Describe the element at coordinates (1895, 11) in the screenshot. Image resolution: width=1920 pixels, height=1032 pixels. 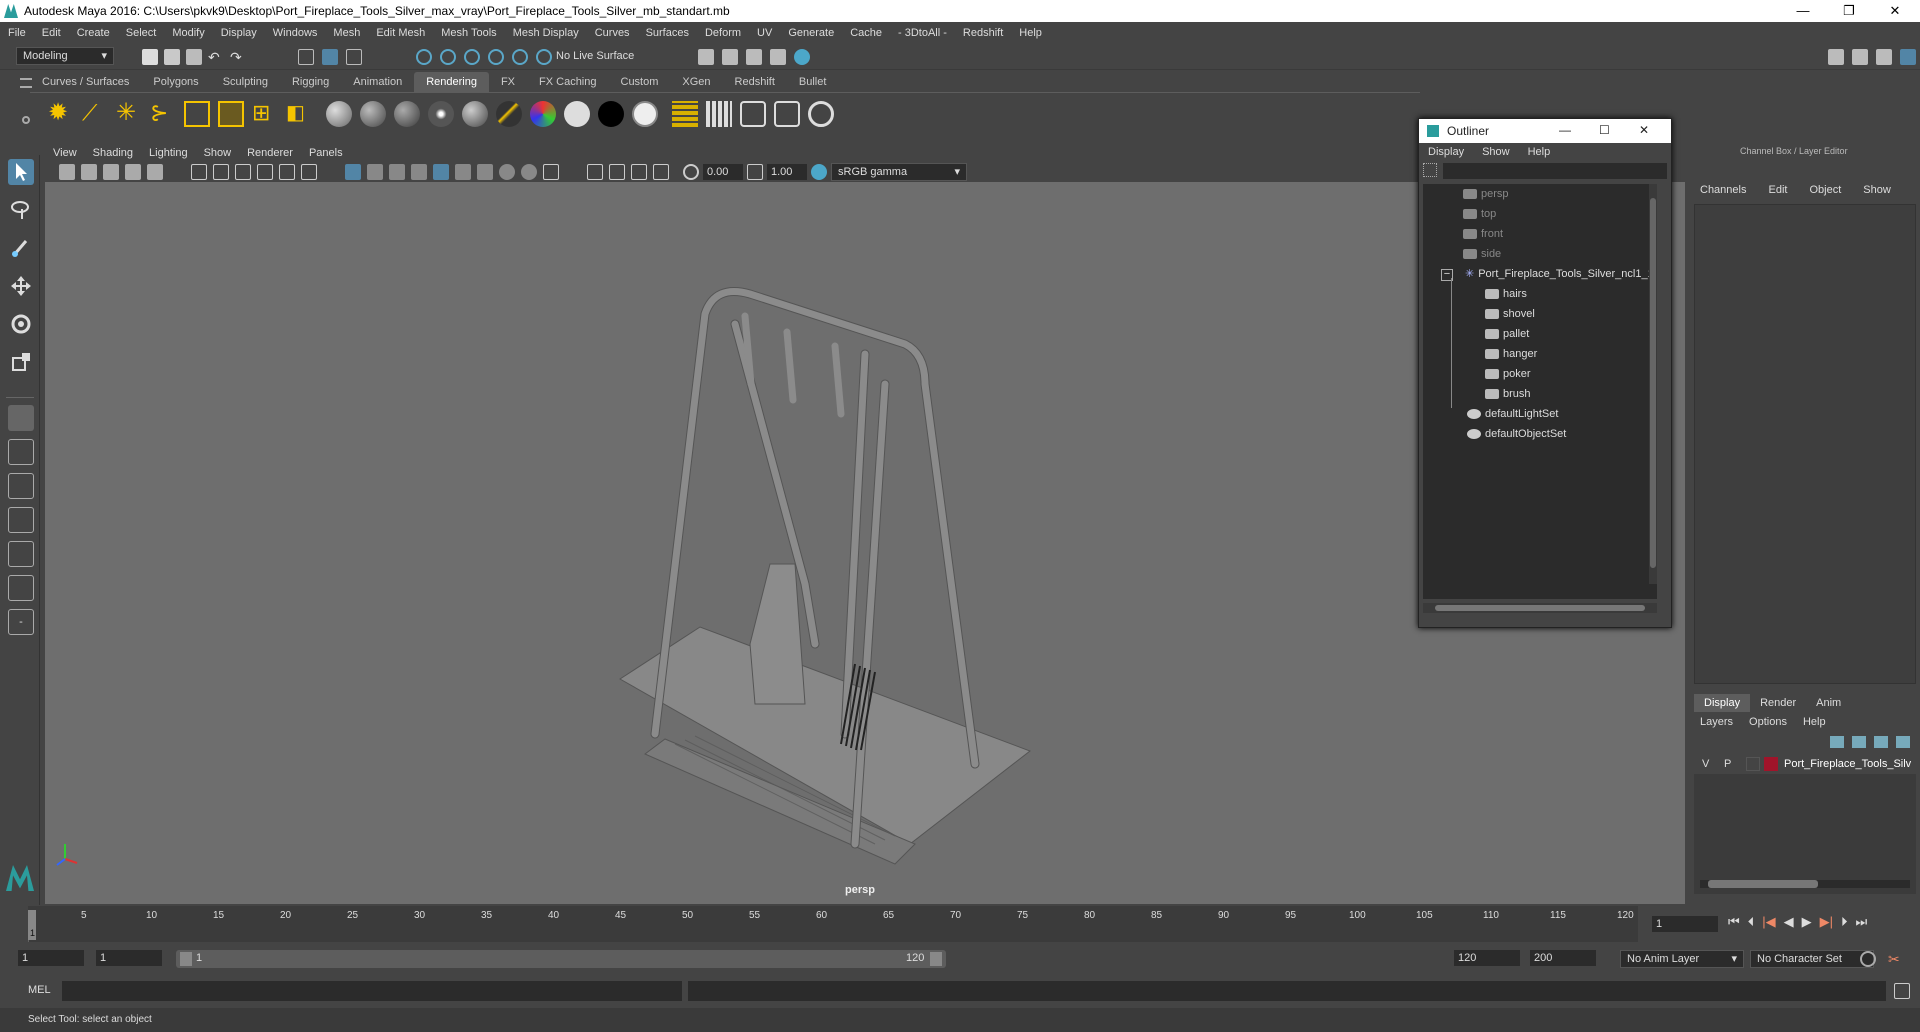
I see `close-button: ✕` at that location.